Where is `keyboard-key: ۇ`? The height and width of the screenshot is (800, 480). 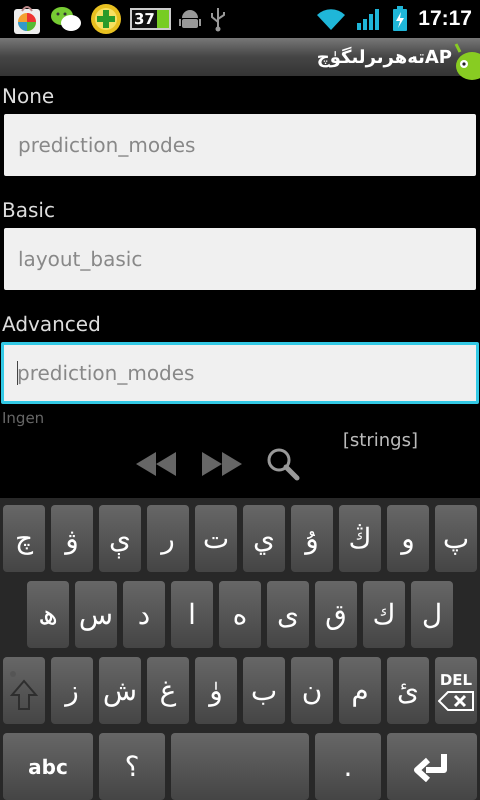
keyboard-key: ۇ is located at coordinates (312, 538).